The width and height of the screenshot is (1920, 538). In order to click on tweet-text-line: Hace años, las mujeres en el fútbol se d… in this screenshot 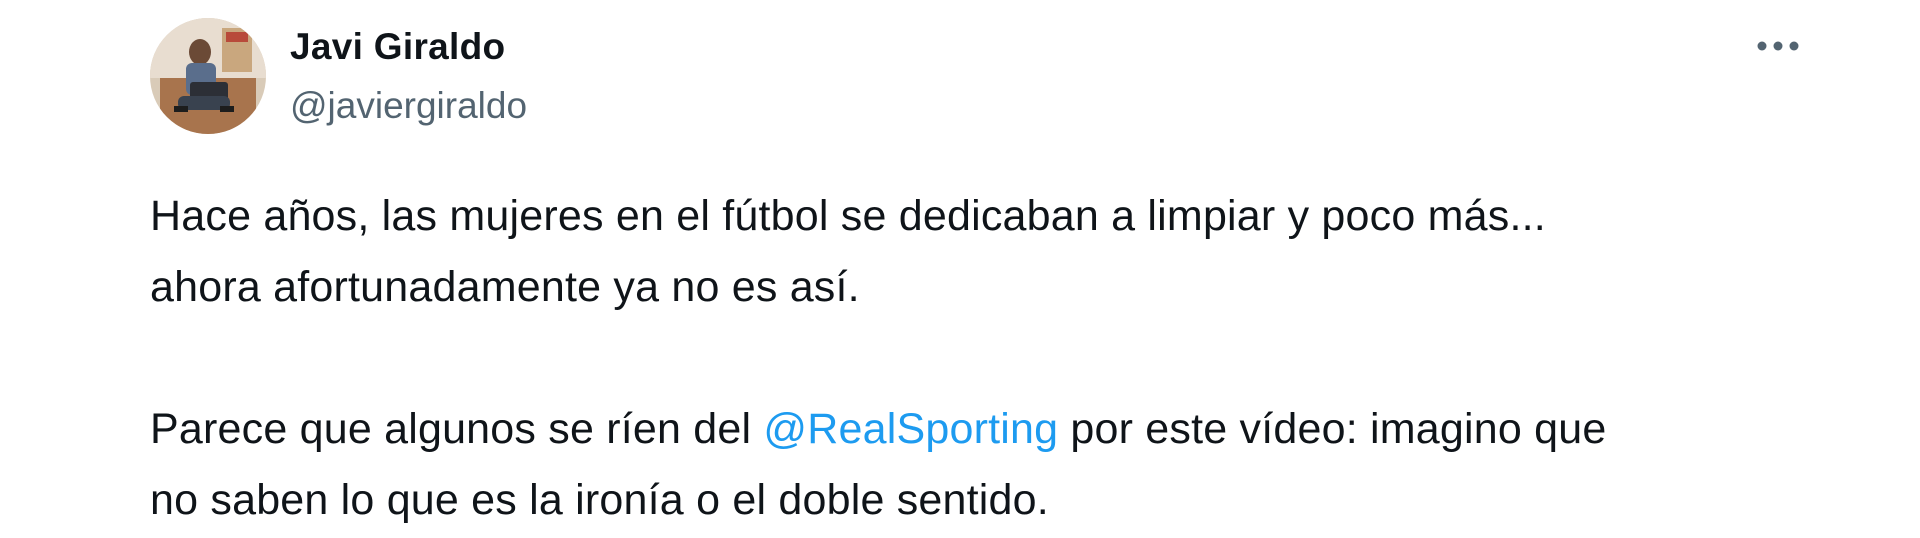, I will do `click(848, 216)`.